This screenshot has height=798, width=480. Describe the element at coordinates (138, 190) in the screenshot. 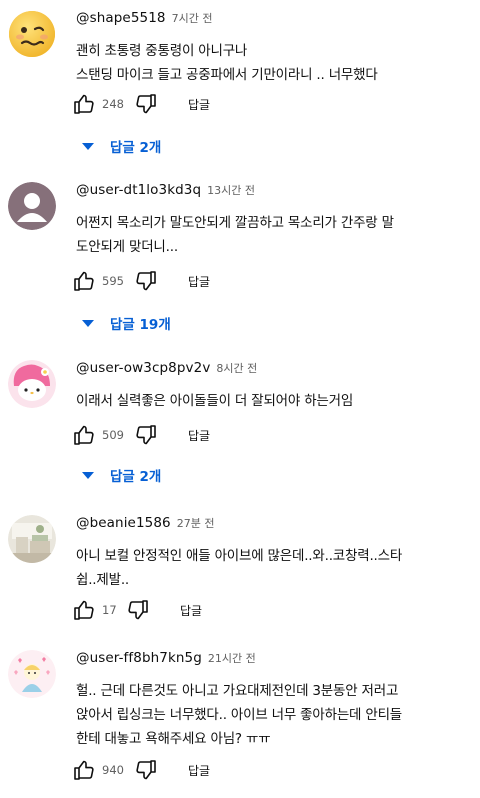

I see `author-handle: @user-dt1lo3kd3q` at that location.